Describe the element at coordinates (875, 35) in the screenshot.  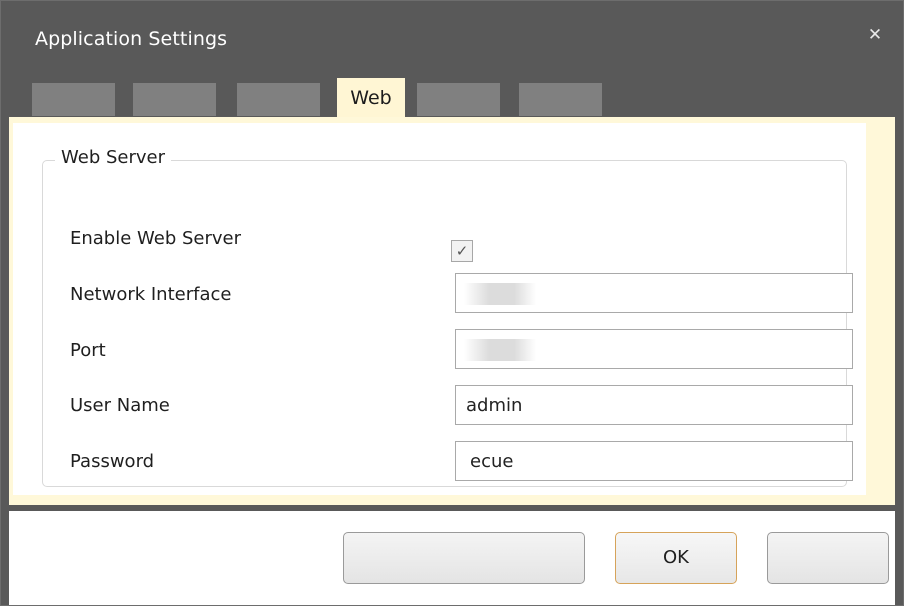
I see `close-icon: ✕` at that location.